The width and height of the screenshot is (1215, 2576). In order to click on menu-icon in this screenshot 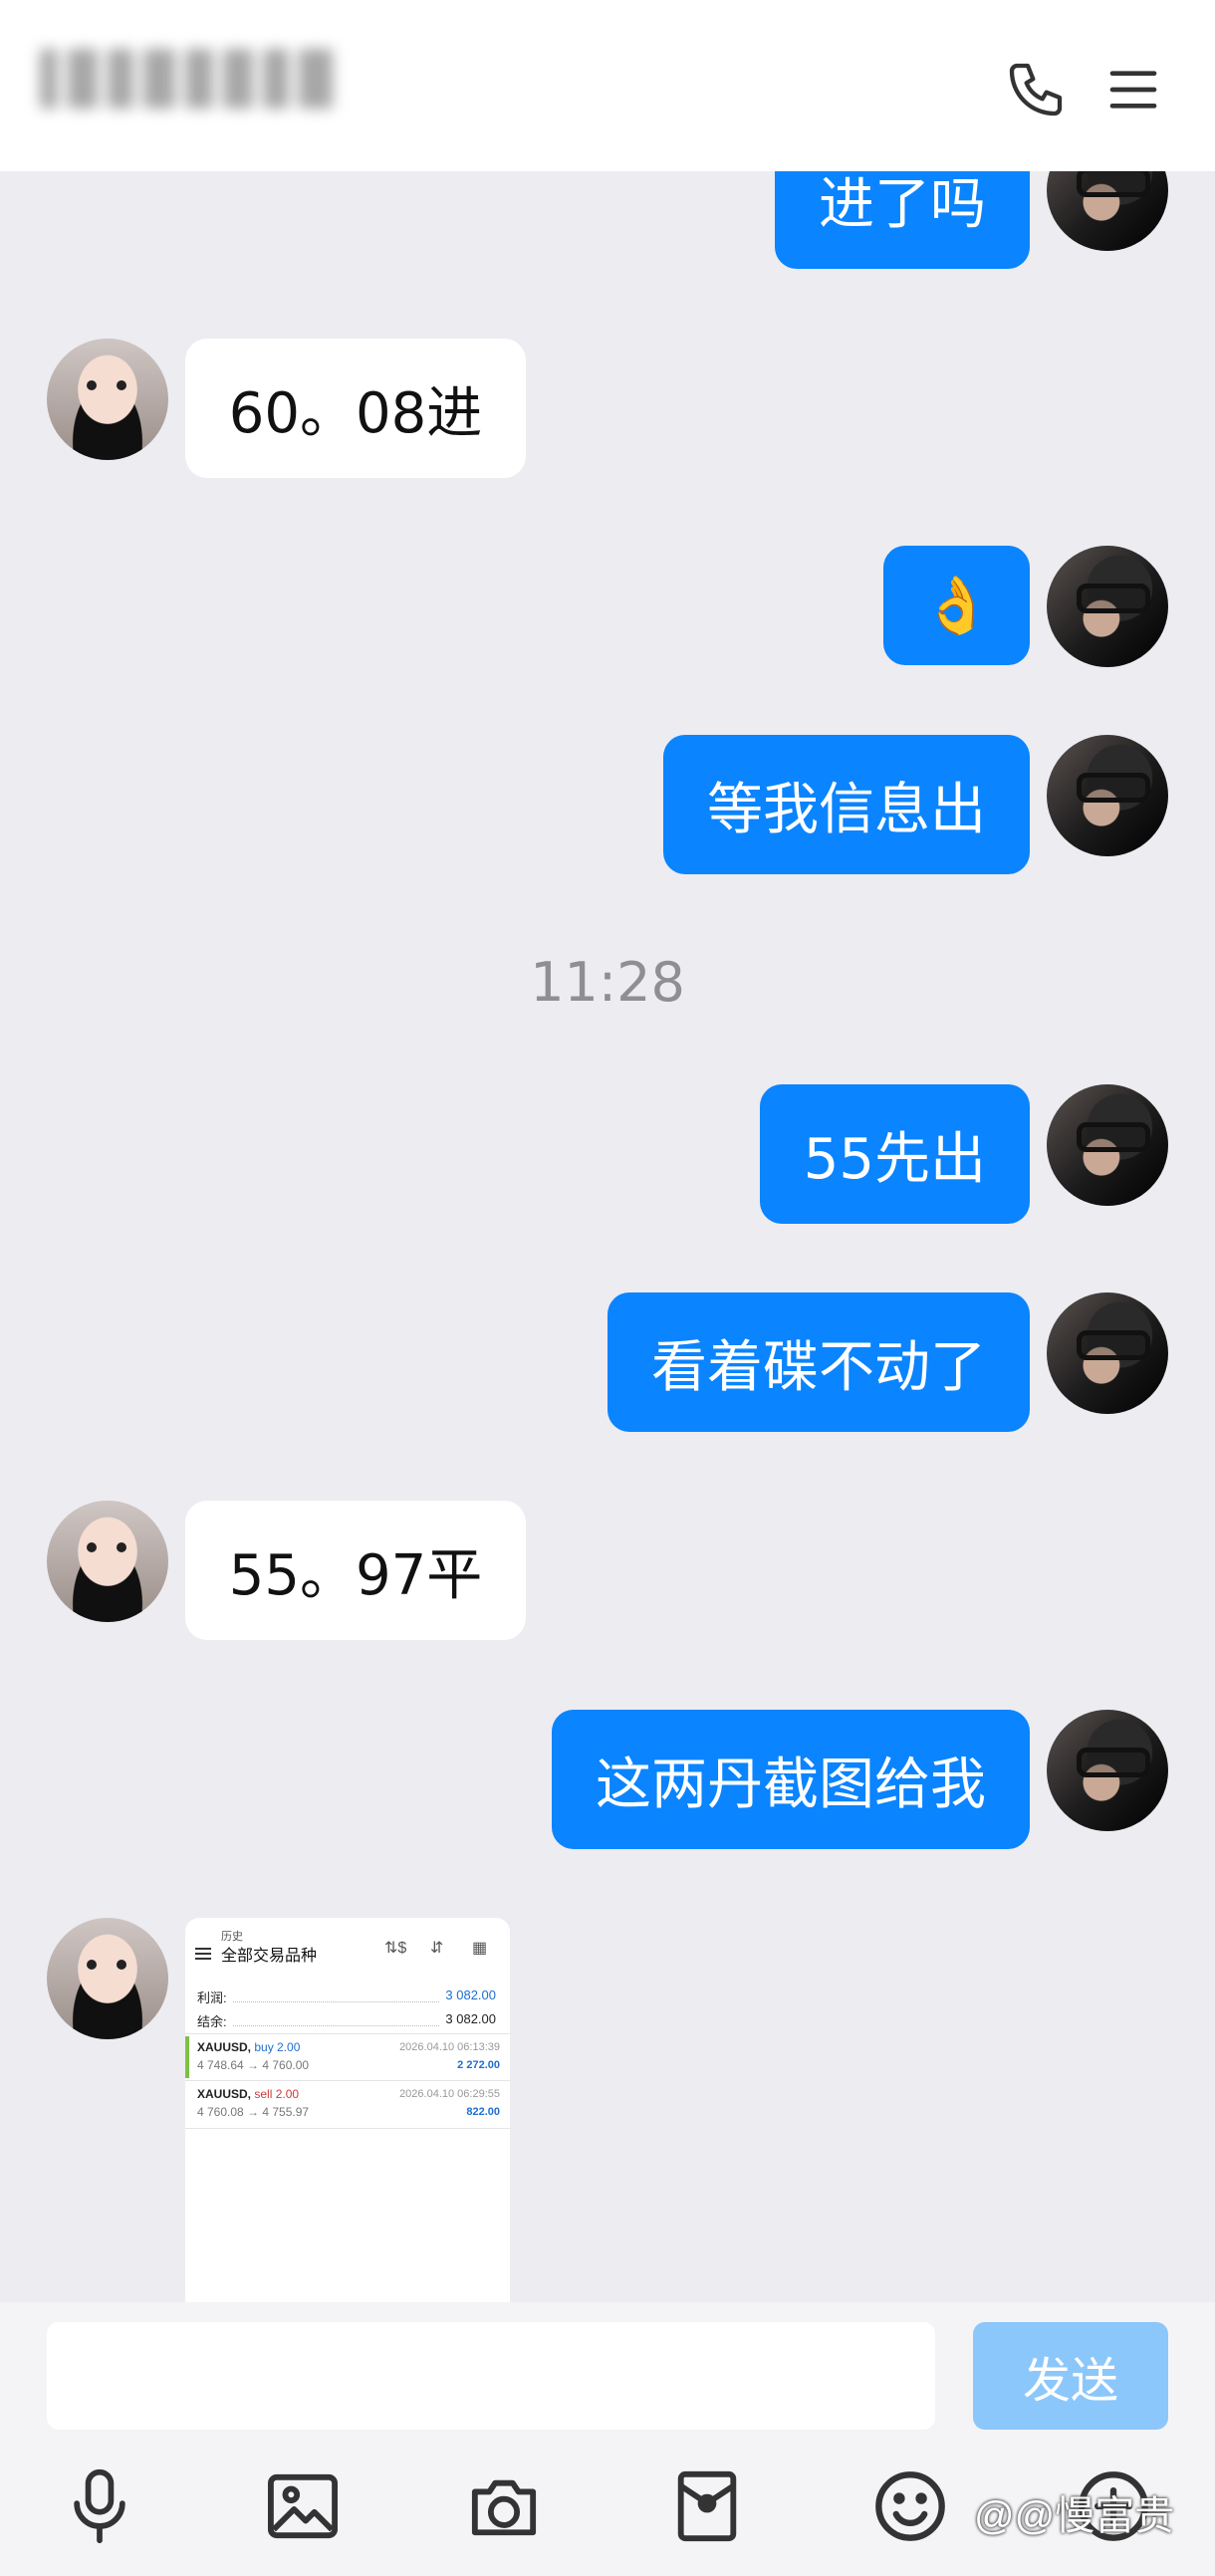, I will do `click(1133, 89)`.